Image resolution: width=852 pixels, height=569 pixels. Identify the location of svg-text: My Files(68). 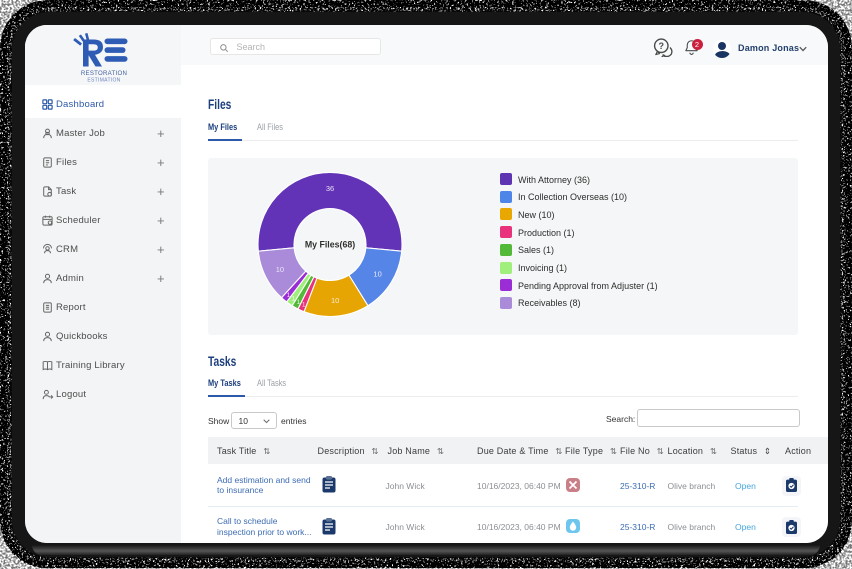
(329, 244).